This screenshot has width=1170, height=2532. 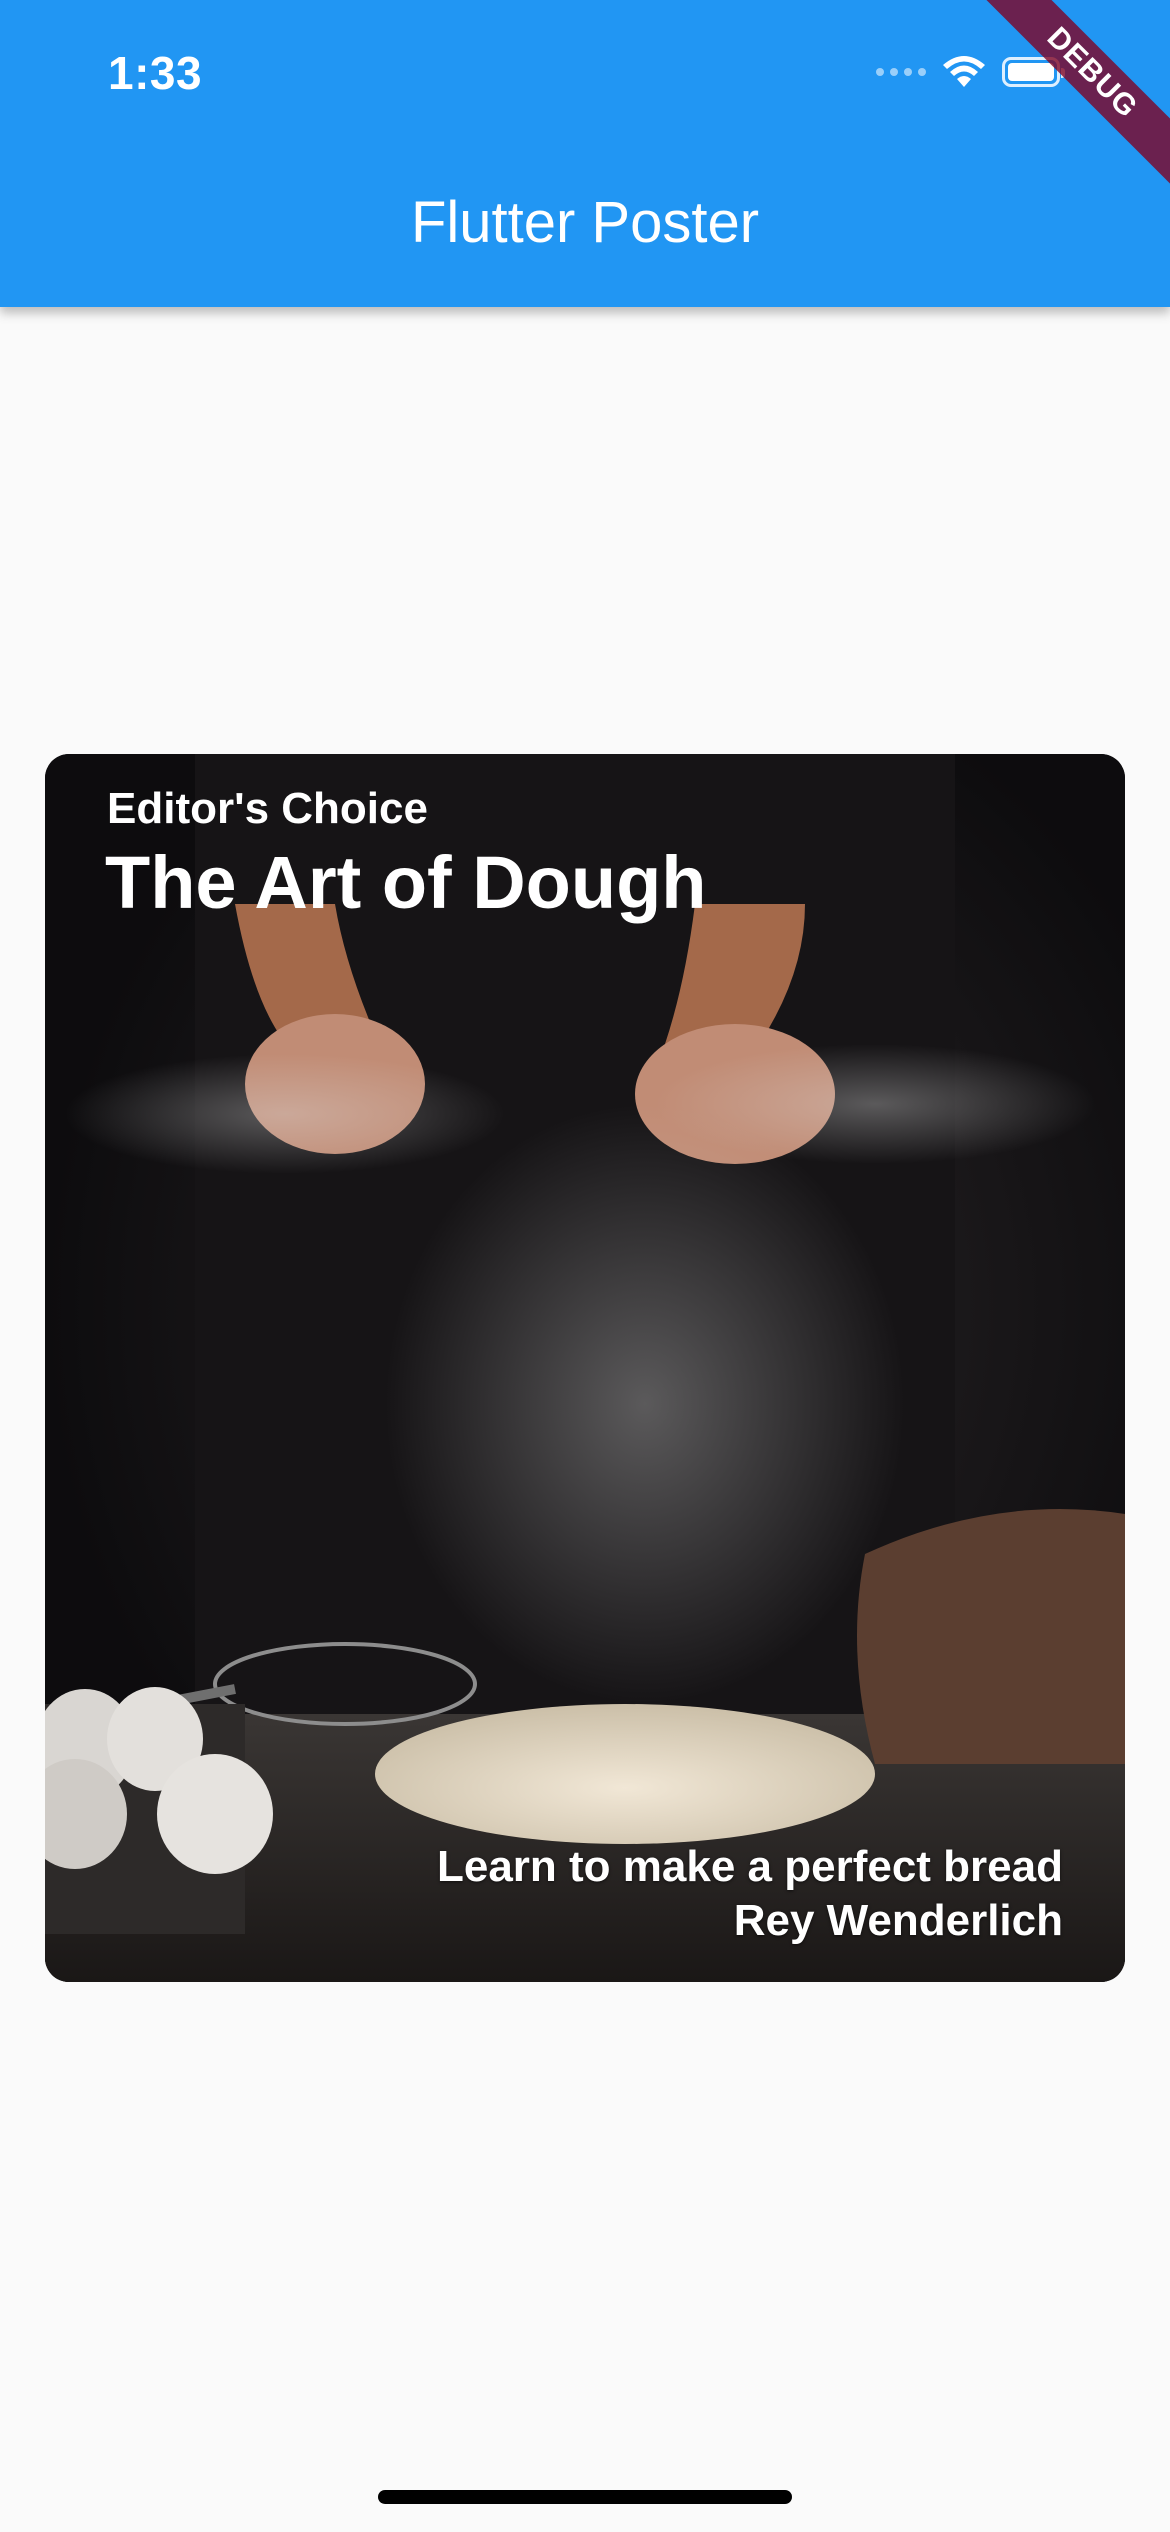 What do you see at coordinates (267, 808) in the screenshot?
I see `poster-subtitle: Editor's Choice` at bounding box center [267, 808].